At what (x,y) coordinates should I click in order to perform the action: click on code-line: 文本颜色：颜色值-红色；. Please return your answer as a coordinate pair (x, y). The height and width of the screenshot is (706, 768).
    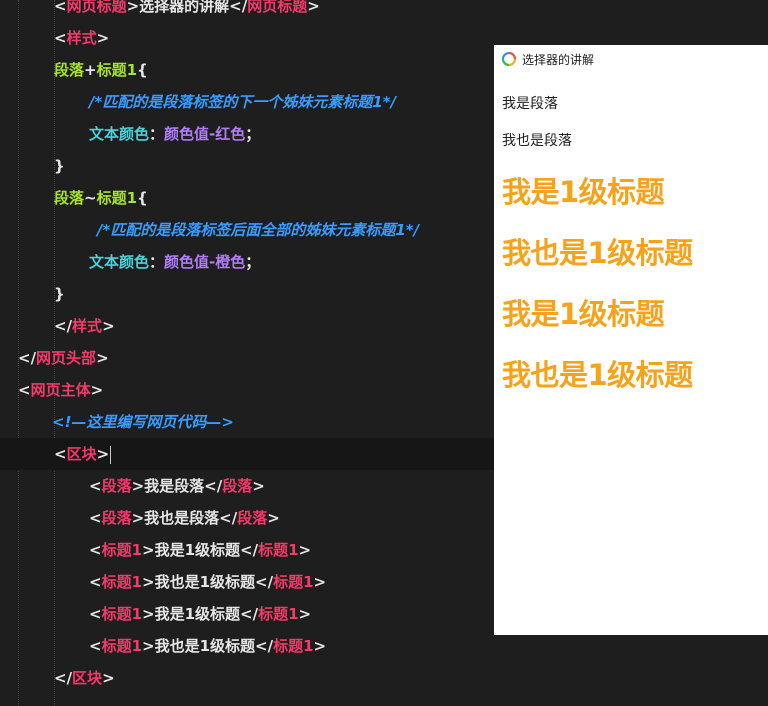
    Looking at the image, I should click on (130, 134).